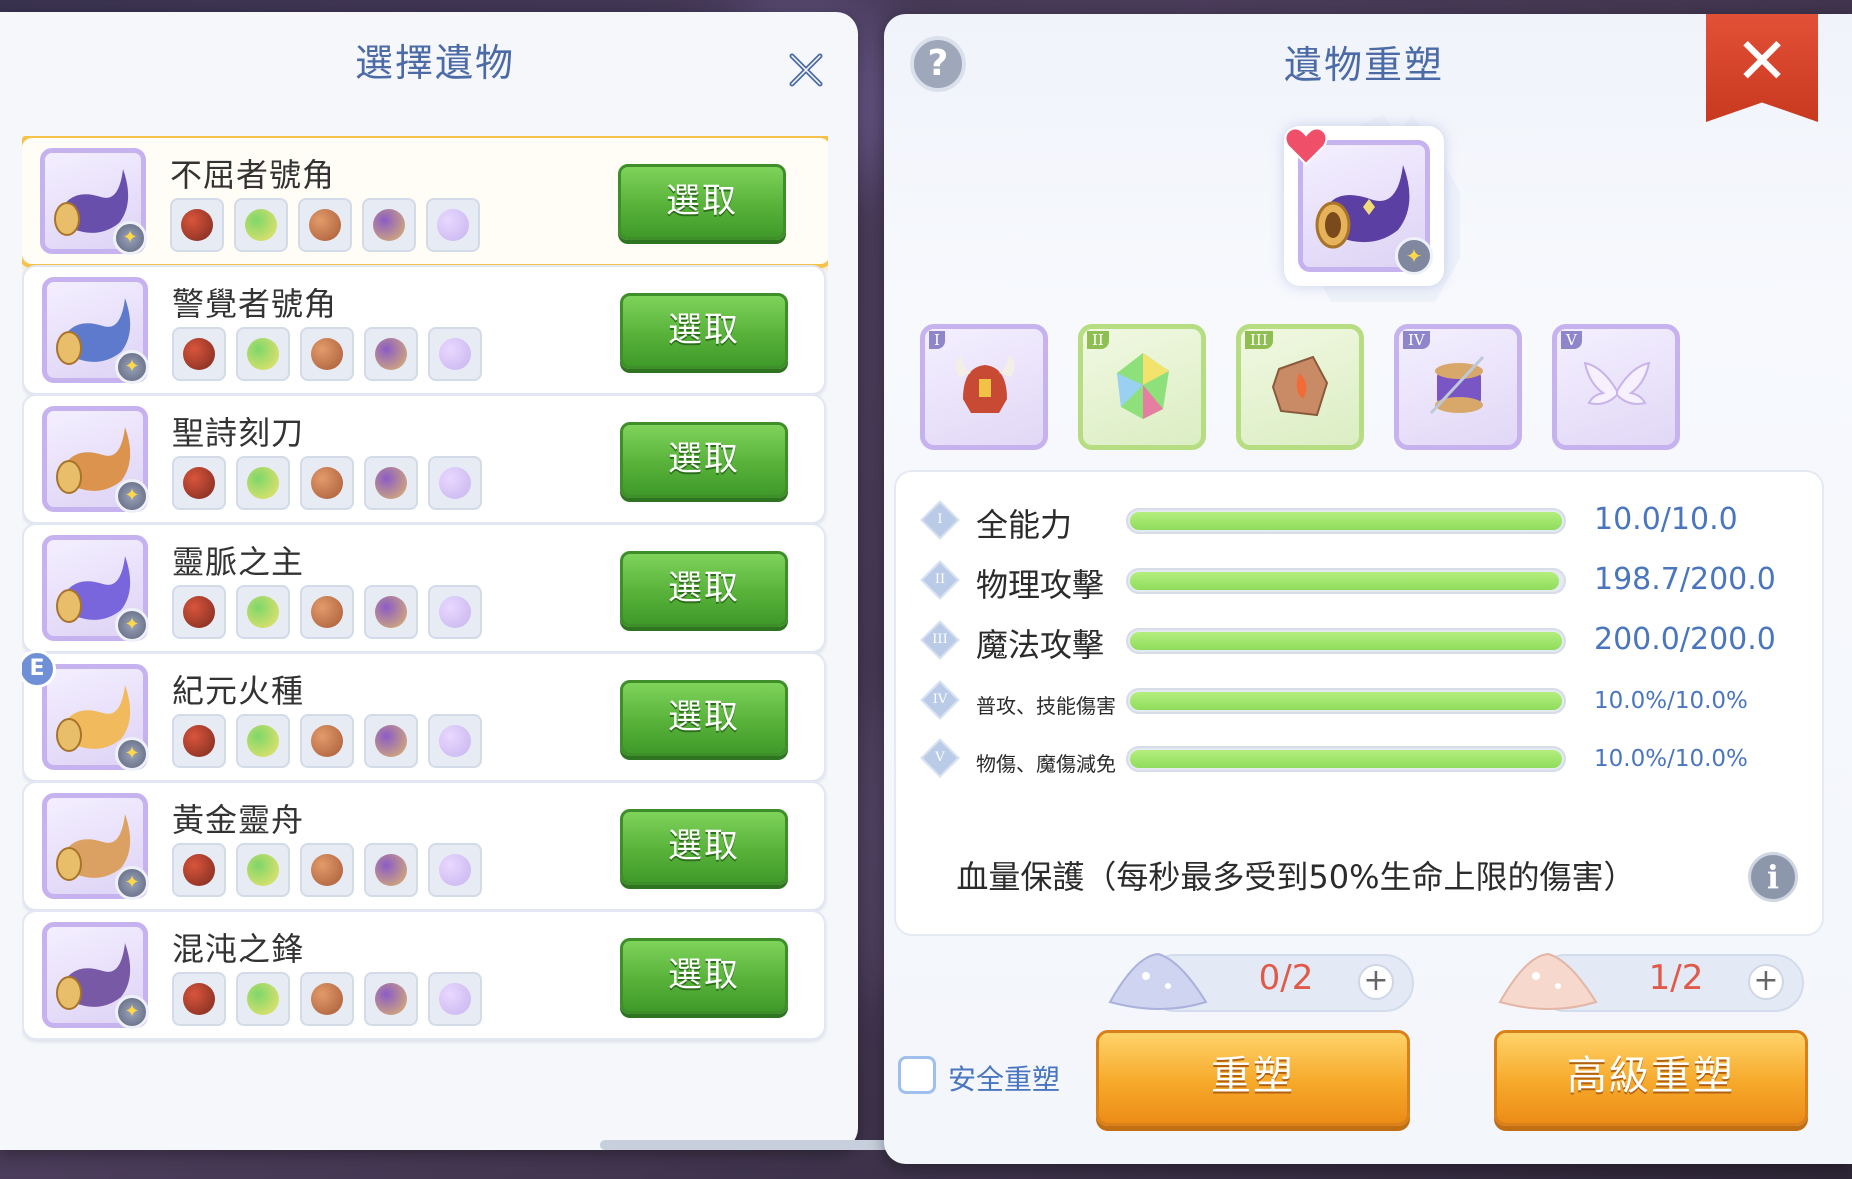 The height and width of the screenshot is (1179, 1852). I want to click on stat-index-icon: V, so click(940, 758).